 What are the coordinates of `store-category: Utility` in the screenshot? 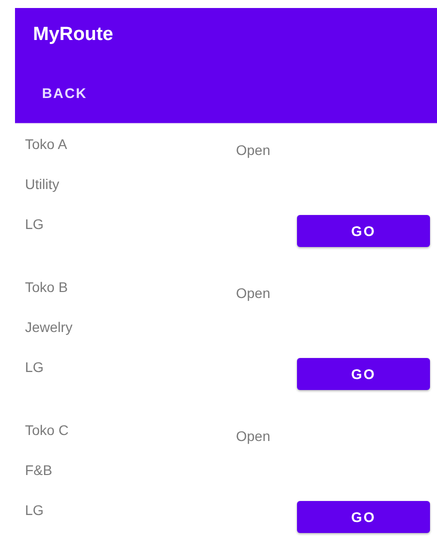 It's located at (42, 184).